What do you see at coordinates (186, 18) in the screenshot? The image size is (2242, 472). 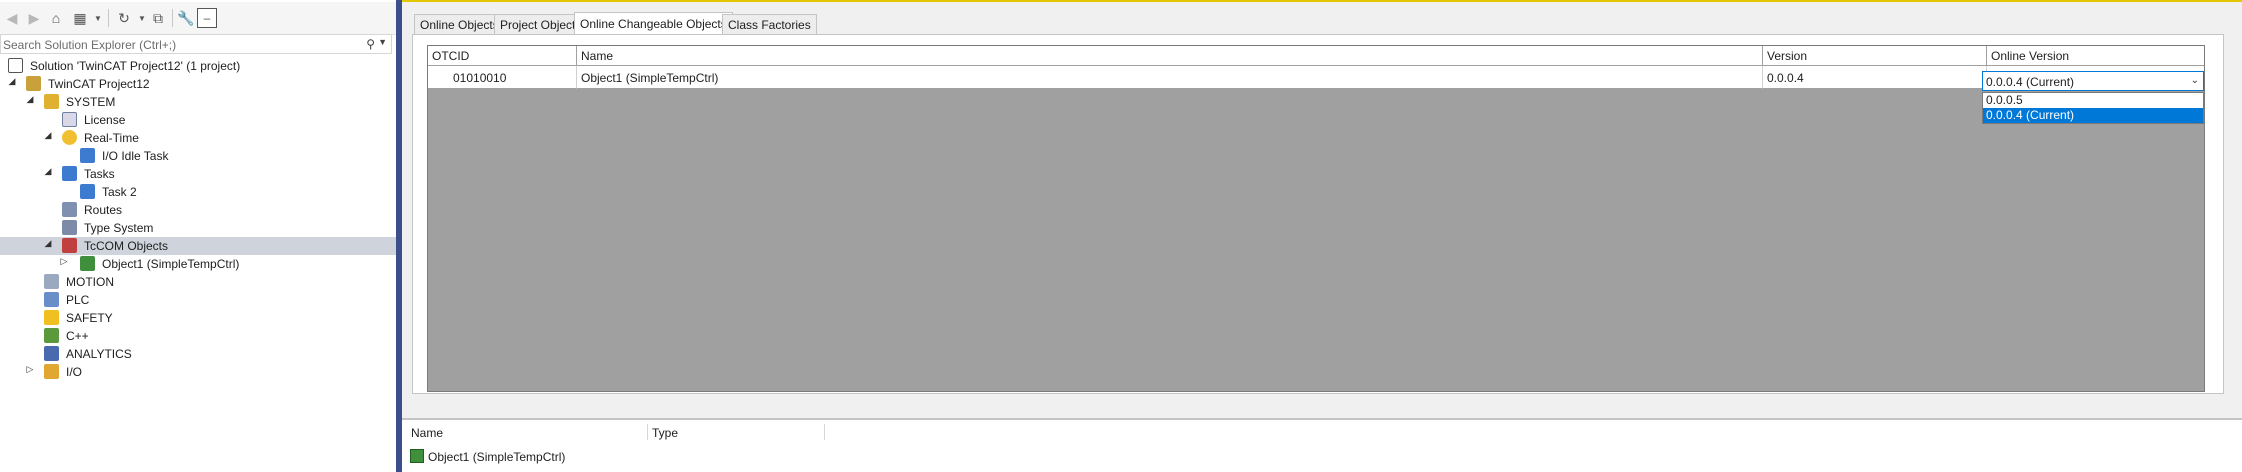 I see `properties-icon: 🔧` at bounding box center [186, 18].